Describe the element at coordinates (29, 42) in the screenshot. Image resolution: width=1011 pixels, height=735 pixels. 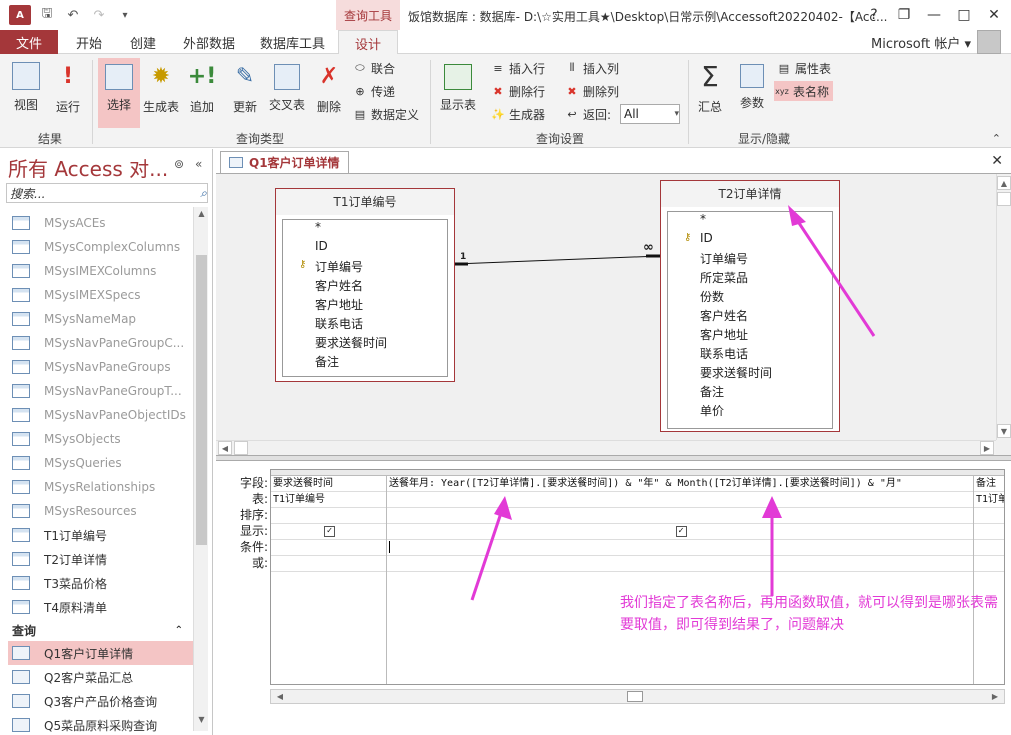
I see `tab-file: 文件` at that location.